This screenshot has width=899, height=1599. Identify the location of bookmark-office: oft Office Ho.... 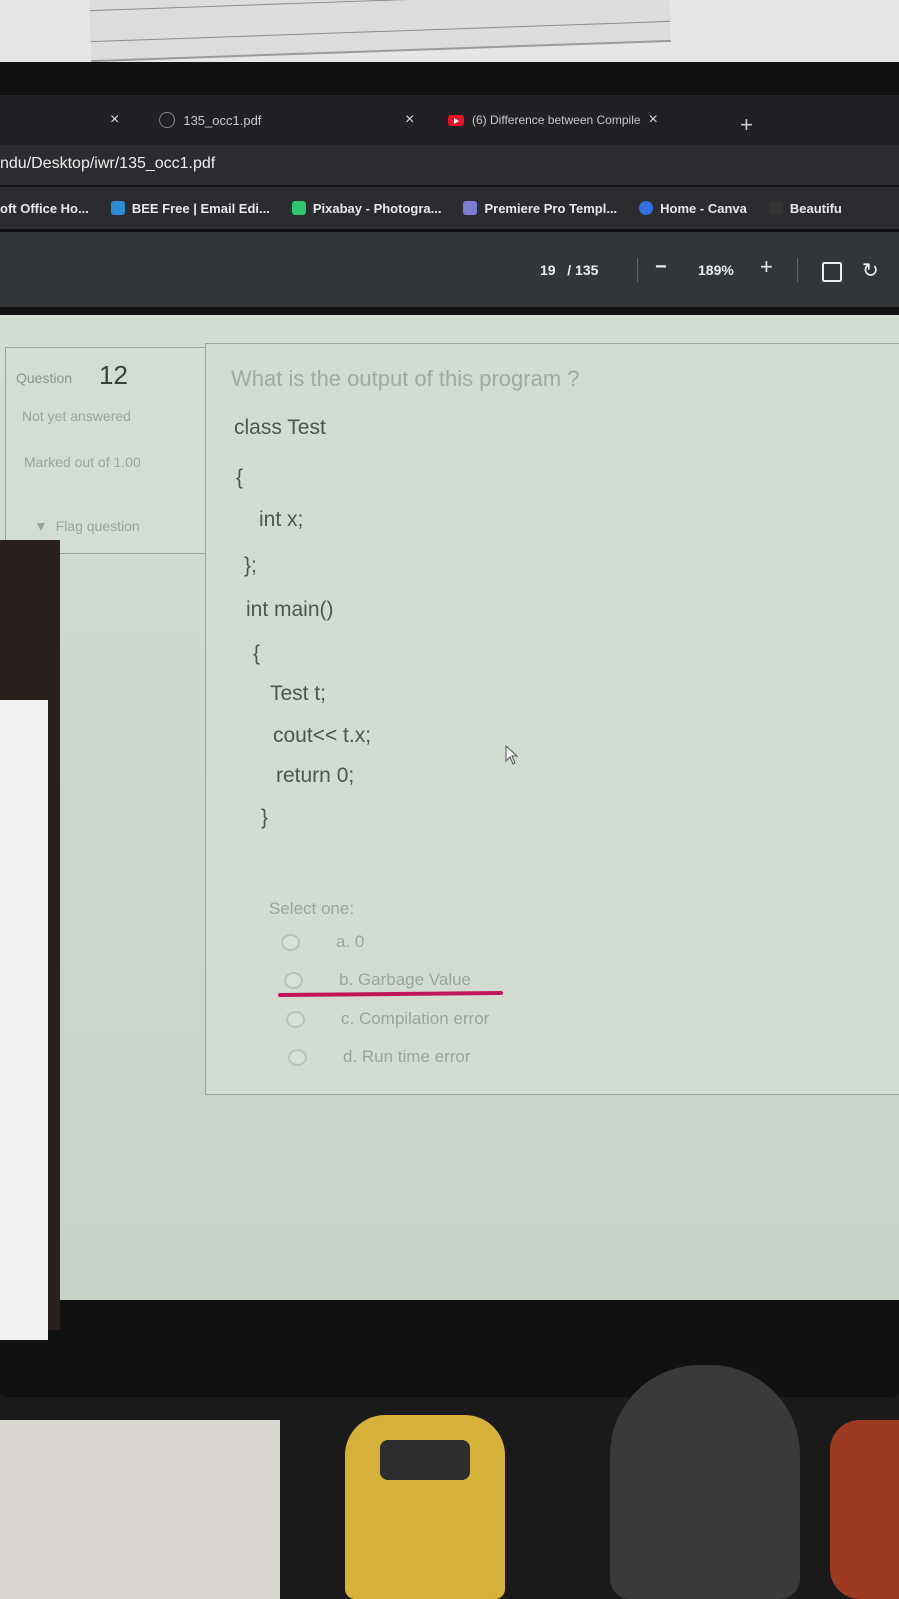
(44, 208).